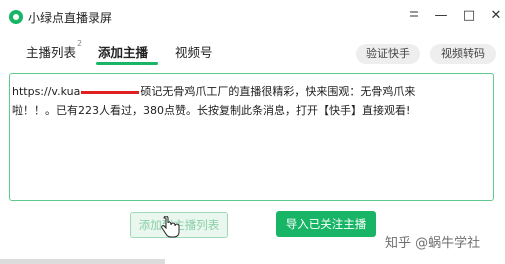 The height and width of the screenshot is (264, 505). Describe the element at coordinates (388, 54) in the screenshot. I see `verify-kuaishou-button: 验证快手` at that location.